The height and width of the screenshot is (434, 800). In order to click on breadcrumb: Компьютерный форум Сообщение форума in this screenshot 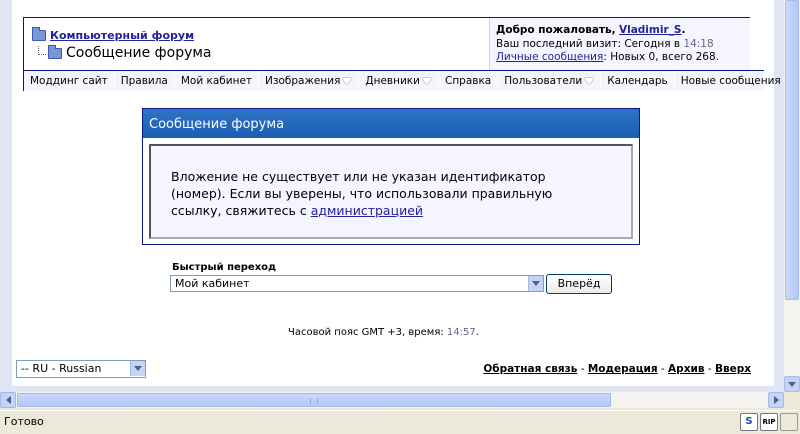, I will do `click(256, 44)`.